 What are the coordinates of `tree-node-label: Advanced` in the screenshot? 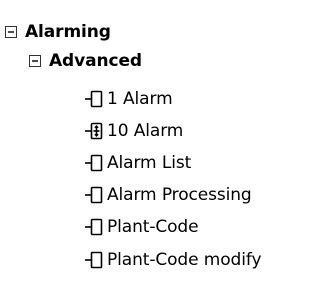 It's located at (95, 61).